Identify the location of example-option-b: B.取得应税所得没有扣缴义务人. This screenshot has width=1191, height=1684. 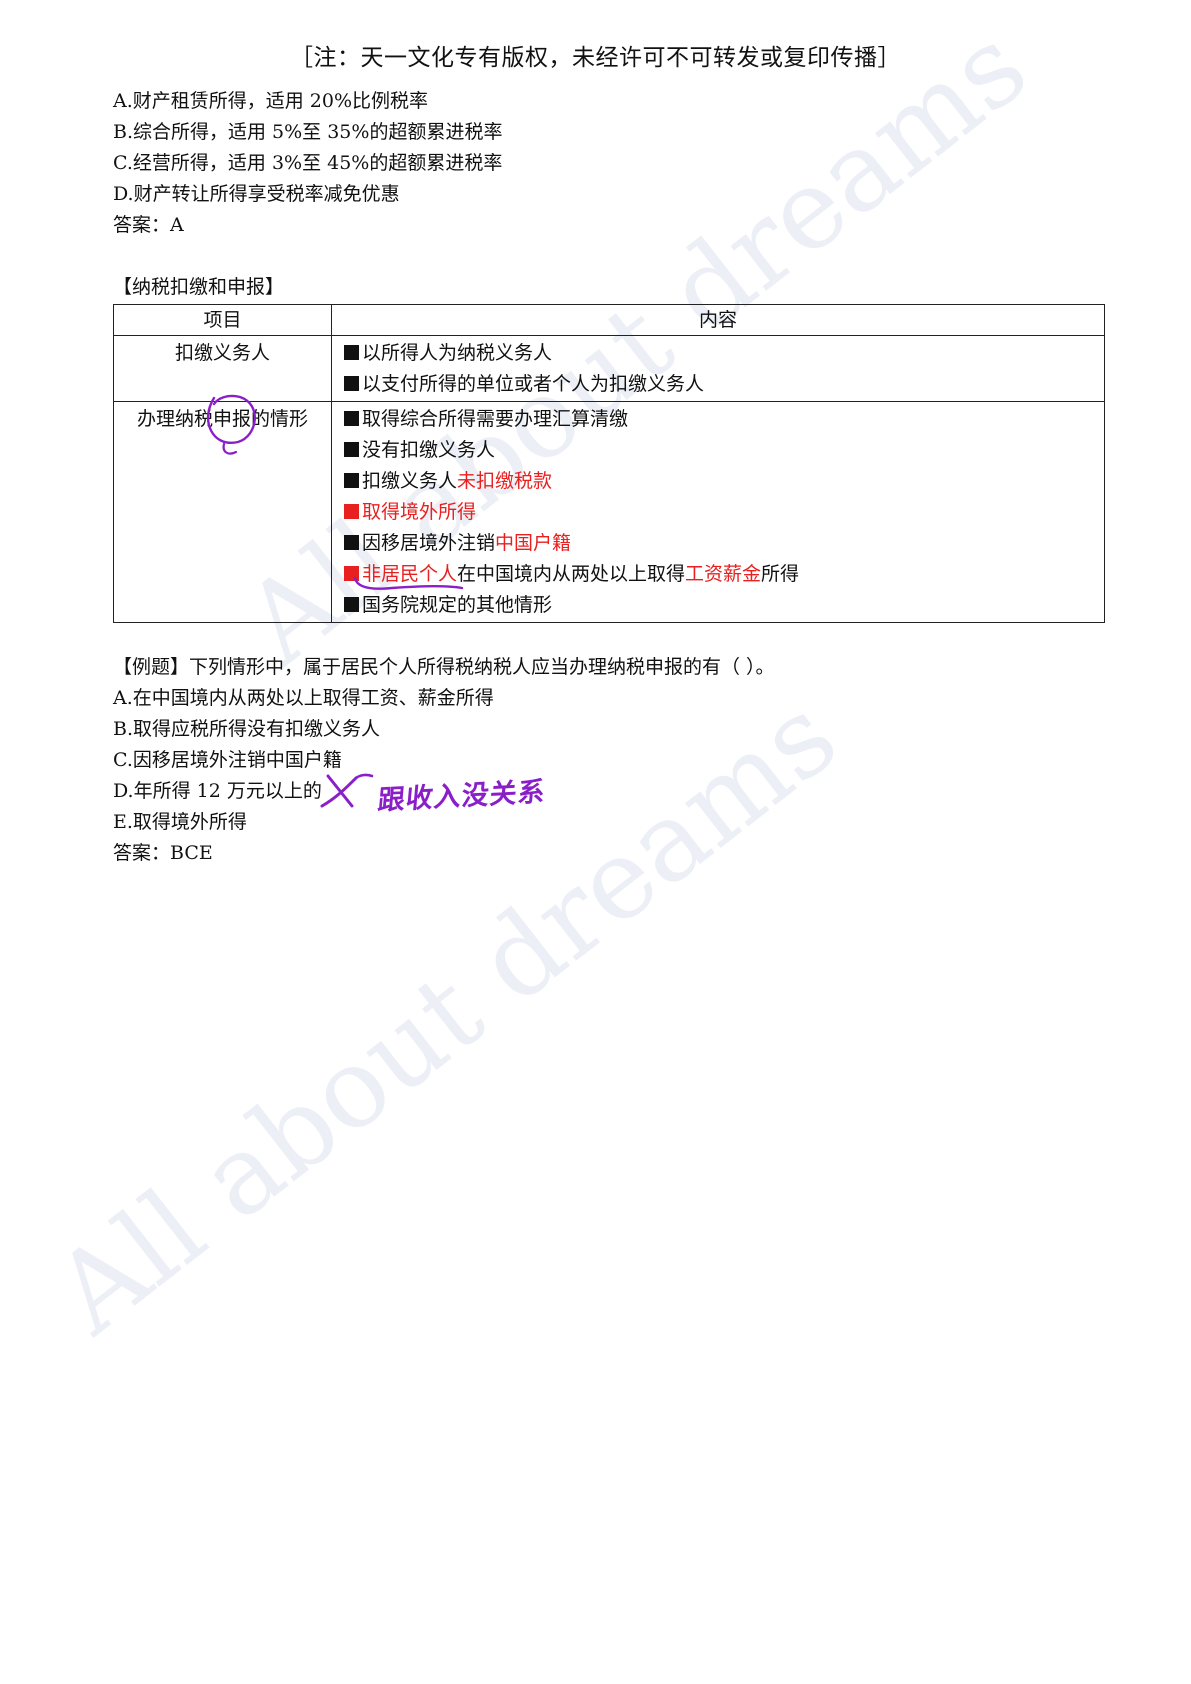
(247, 729).